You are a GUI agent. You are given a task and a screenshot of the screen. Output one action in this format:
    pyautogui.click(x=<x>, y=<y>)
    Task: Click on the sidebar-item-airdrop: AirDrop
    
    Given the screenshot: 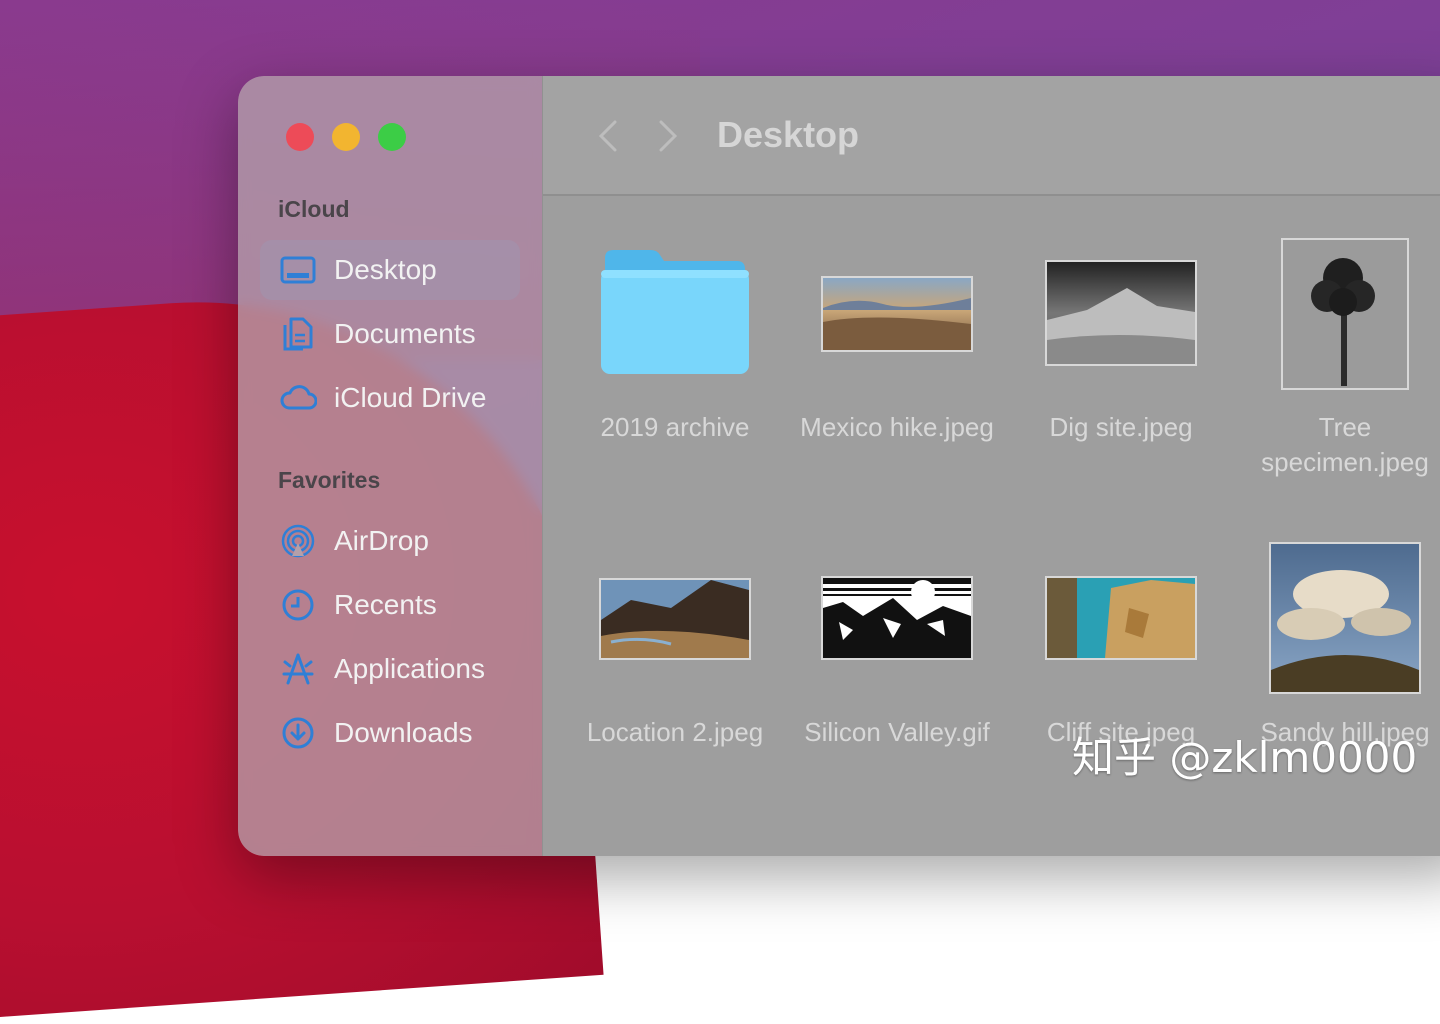 What is the action you would take?
    pyautogui.click(x=390, y=541)
    